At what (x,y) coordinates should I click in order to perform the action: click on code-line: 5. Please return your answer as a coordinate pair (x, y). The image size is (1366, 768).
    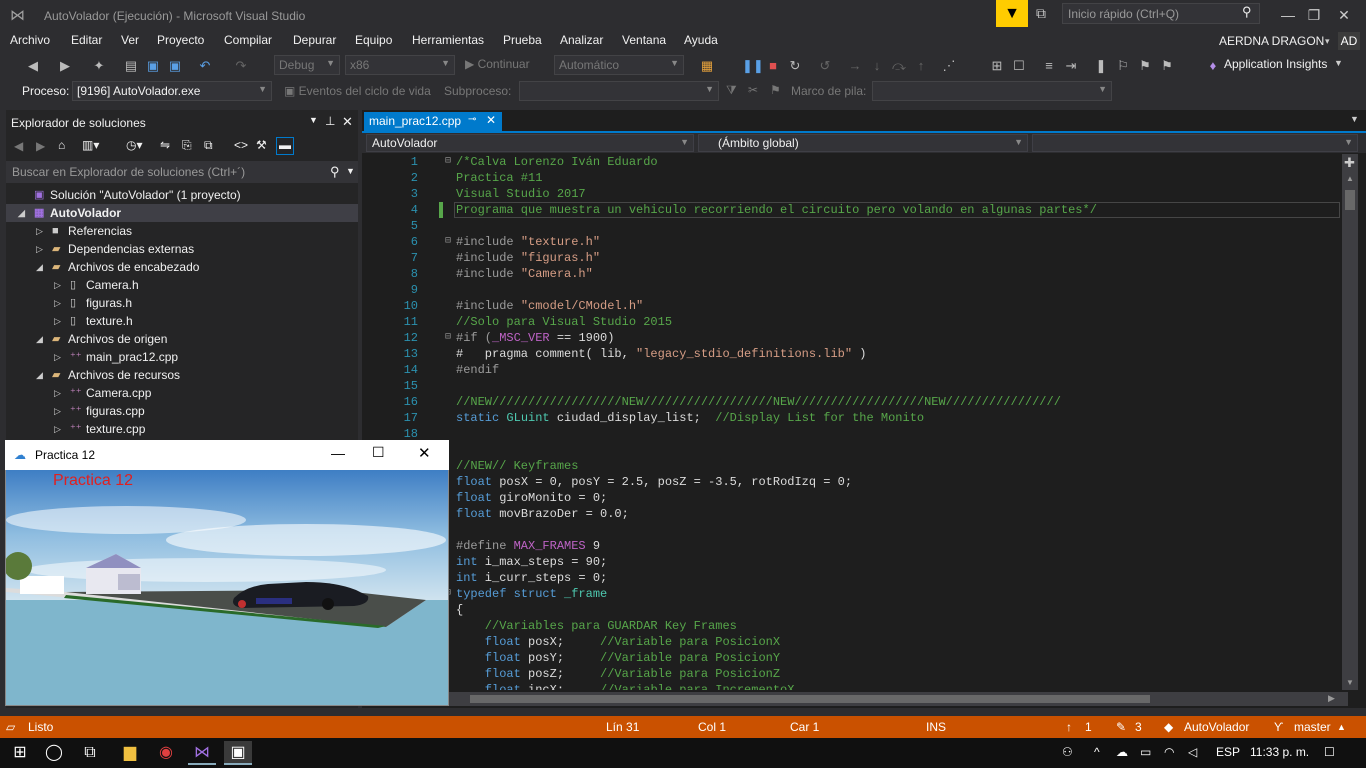
    Looking at the image, I should click on (852, 226).